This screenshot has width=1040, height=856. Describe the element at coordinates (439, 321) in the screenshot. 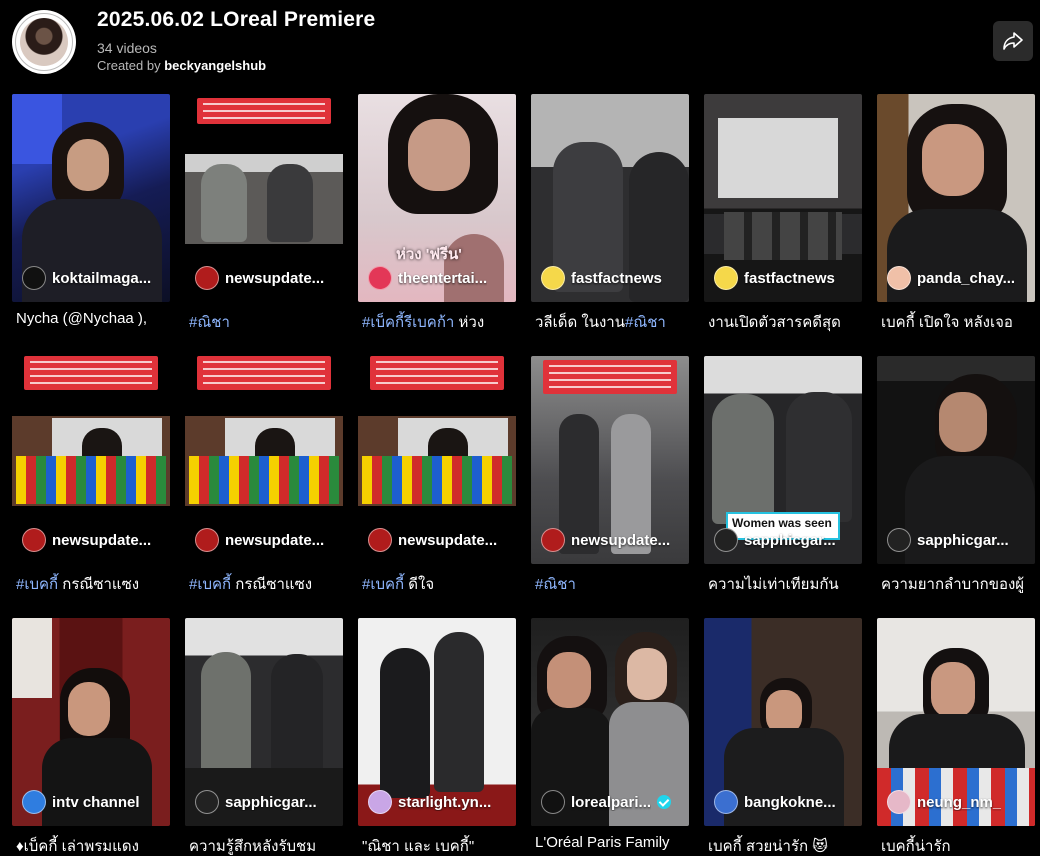

I see `video-caption: #เบ็คกี้รีเบคก้า ห่วง` at that location.